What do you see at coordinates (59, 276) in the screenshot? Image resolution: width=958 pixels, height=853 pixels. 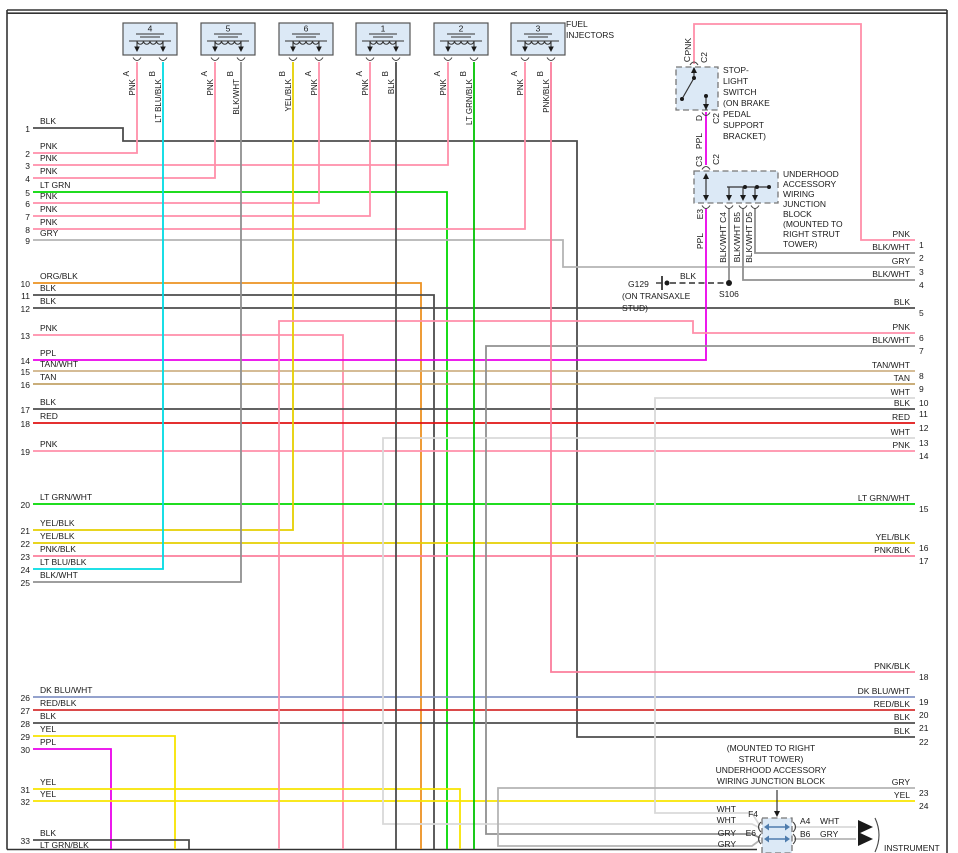 I see `left-wire-label: ORG/BLK` at bounding box center [59, 276].